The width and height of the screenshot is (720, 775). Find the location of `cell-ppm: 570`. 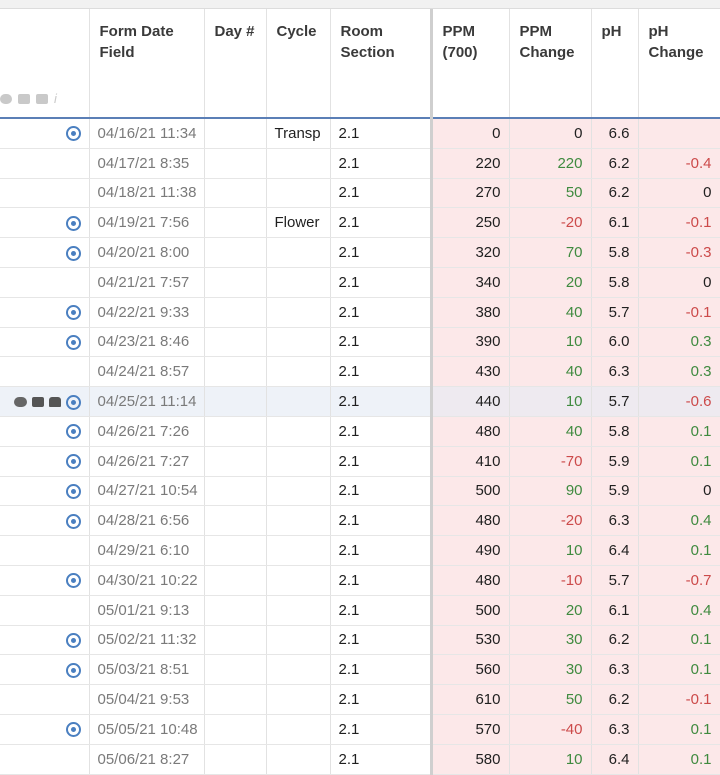

cell-ppm: 570 is located at coordinates (469, 729).